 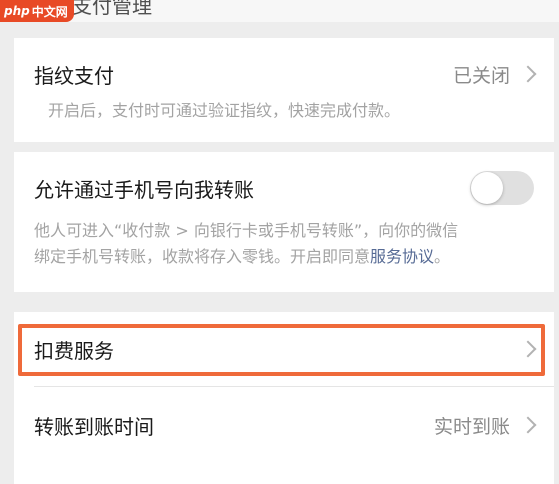 I want to click on arrival-time-row: 转账到账时间 实时到账, so click(x=285, y=425).